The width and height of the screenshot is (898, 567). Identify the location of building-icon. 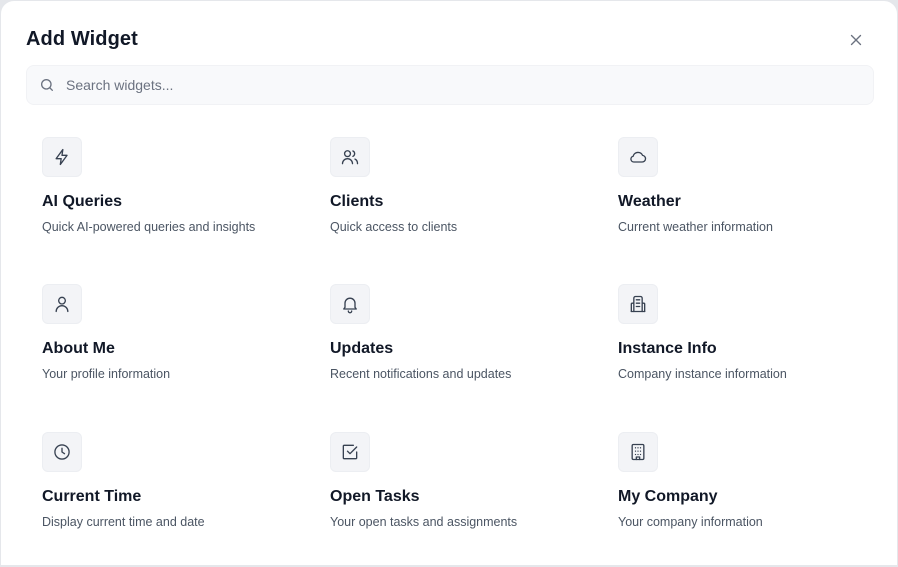
(638, 452).